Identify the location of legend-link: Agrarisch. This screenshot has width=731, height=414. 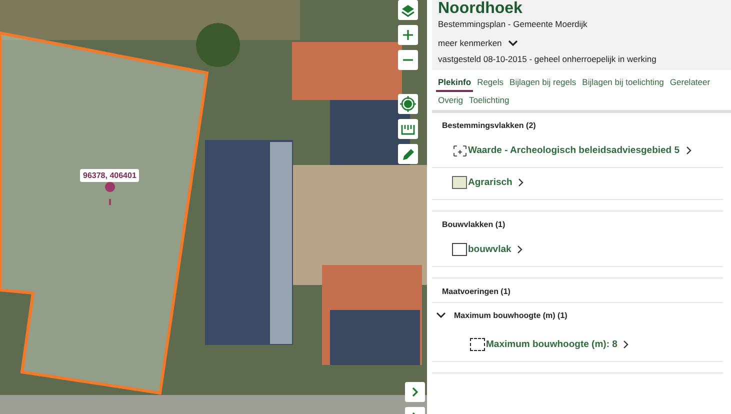
(496, 182).